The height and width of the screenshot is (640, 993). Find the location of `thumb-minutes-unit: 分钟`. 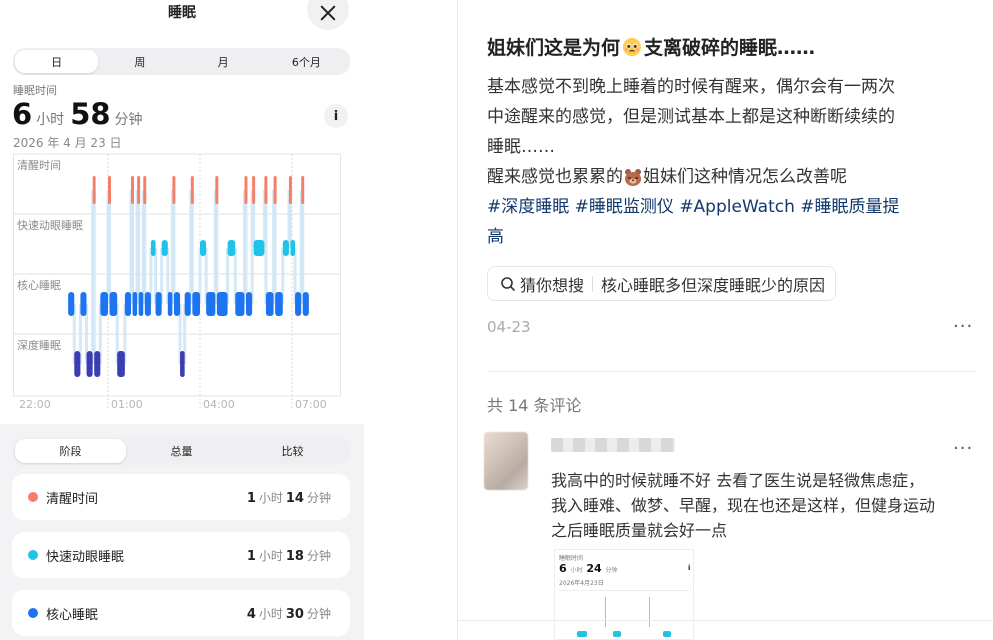

thumb-minutes-unit: 分钟 is located at coordinates (611, 570).